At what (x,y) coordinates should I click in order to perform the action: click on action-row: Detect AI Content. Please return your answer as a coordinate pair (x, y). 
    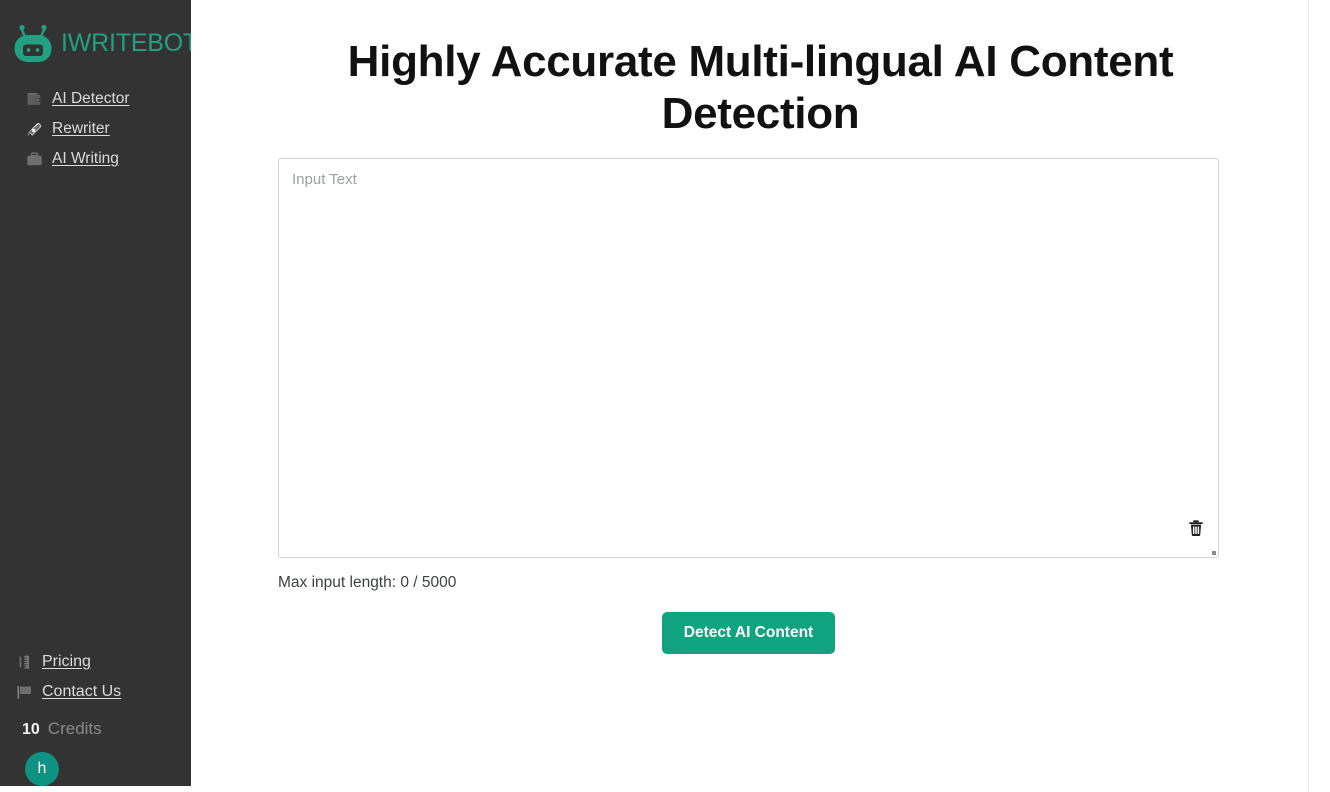
    Looking at the image, I should click on (748, 633).